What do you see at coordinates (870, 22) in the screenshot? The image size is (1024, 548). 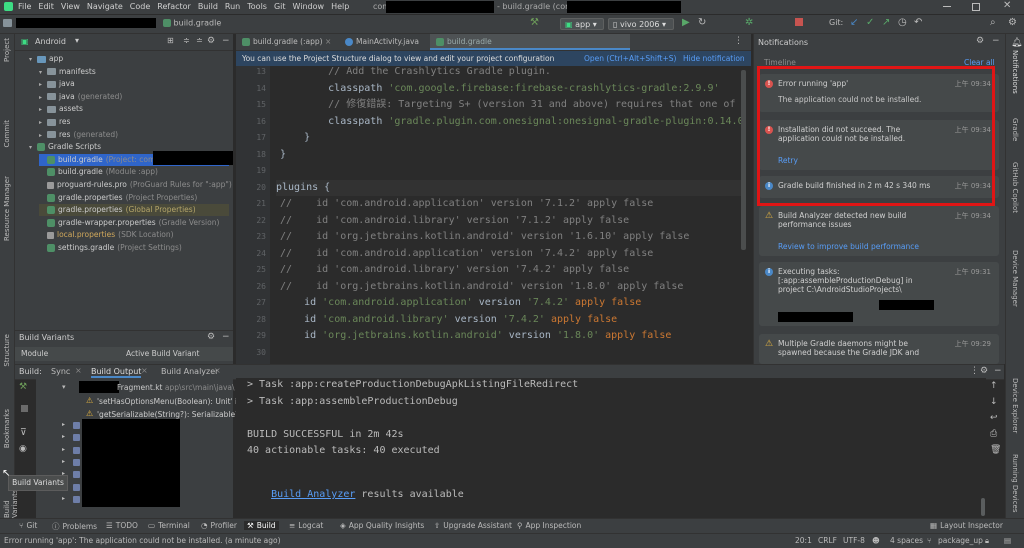 I see `git-commit-icon: ✓` at bounding box center [870, 22].